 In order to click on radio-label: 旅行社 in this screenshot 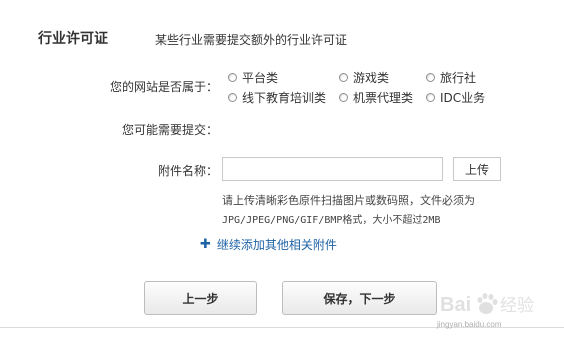, I will do `click(458, 78)`.